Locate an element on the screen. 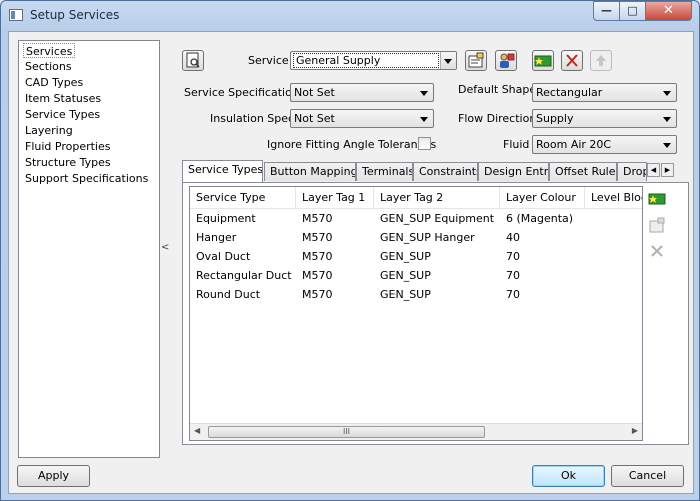 Image resolution: width=700 pixels, height=501 pixels. document-search-icon is located at coordinates (193, 60).